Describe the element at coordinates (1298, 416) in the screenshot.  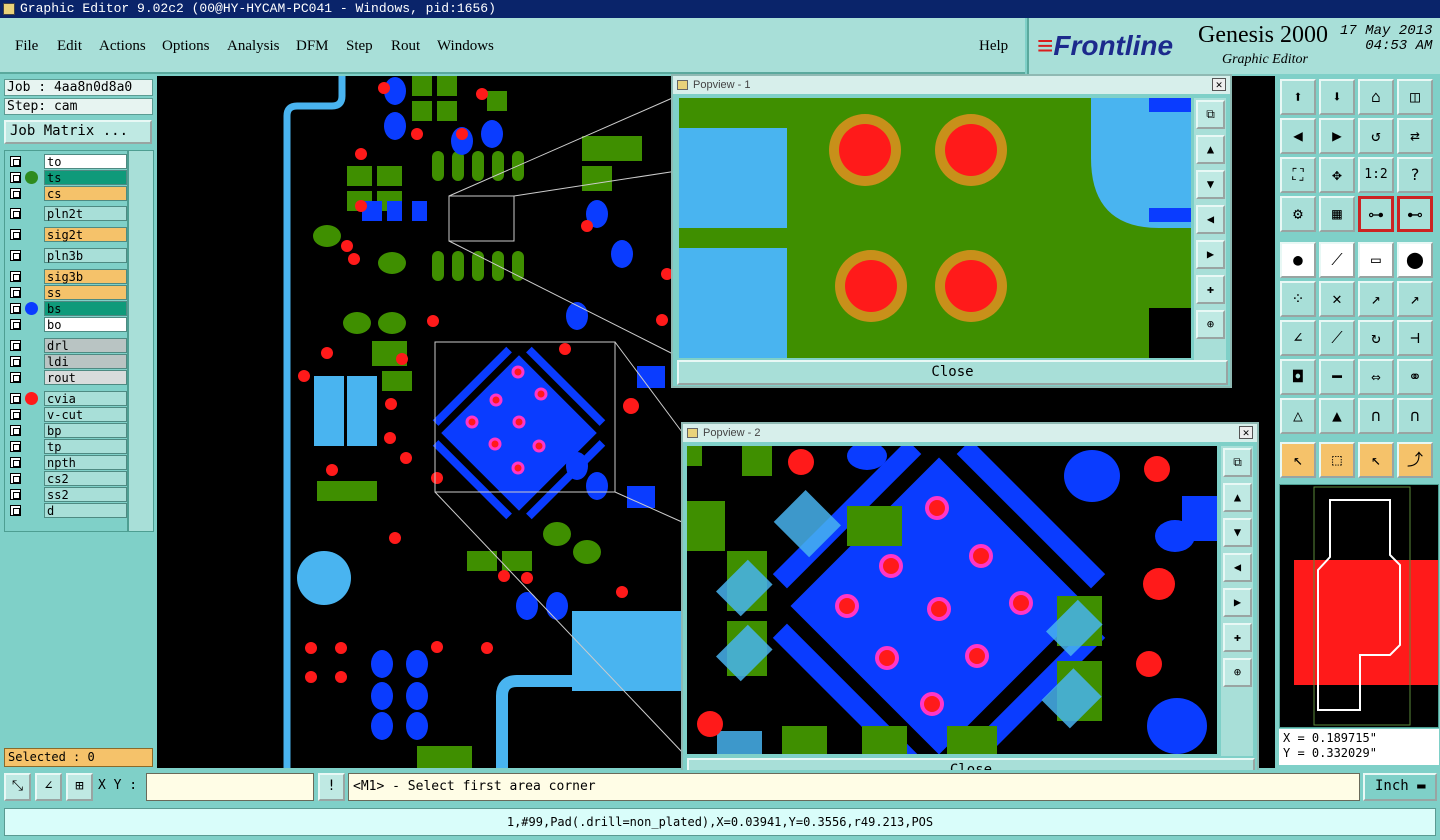
I see `triangle-icon: △` at that location.